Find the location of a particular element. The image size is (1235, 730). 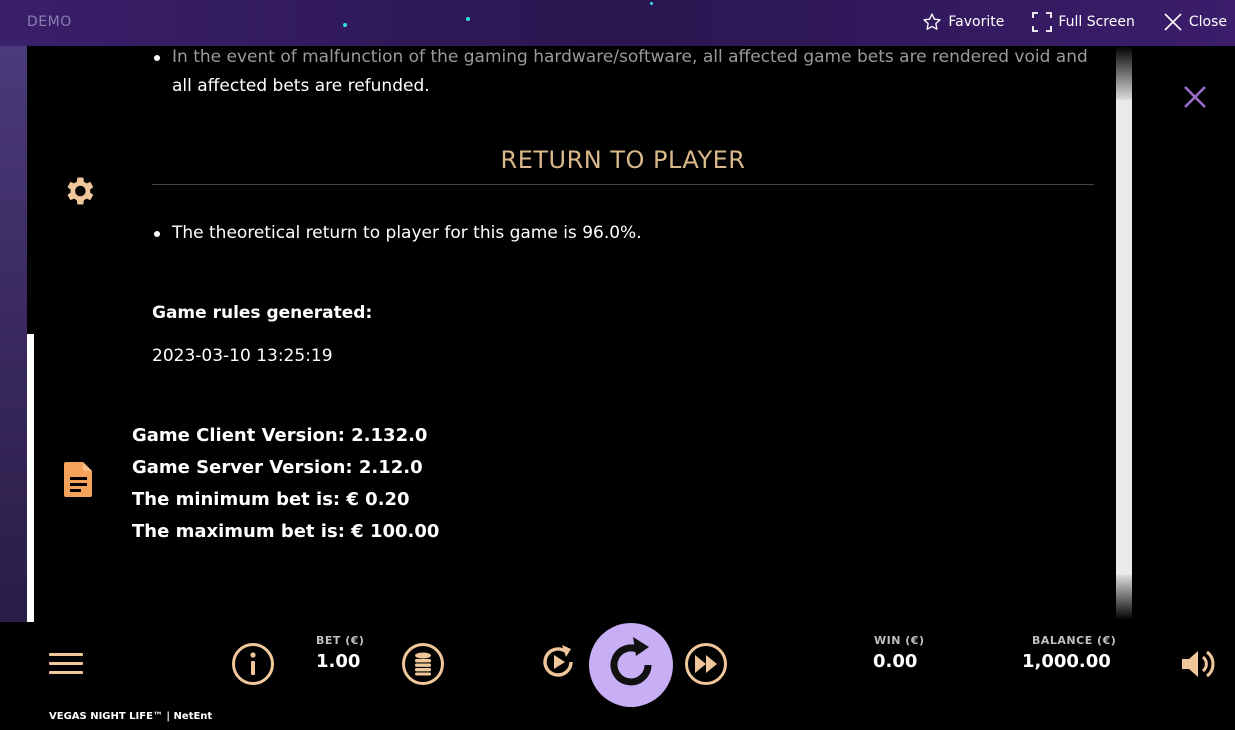

balance-label: BALANCE (€) is located at coordinates (1074, 640).